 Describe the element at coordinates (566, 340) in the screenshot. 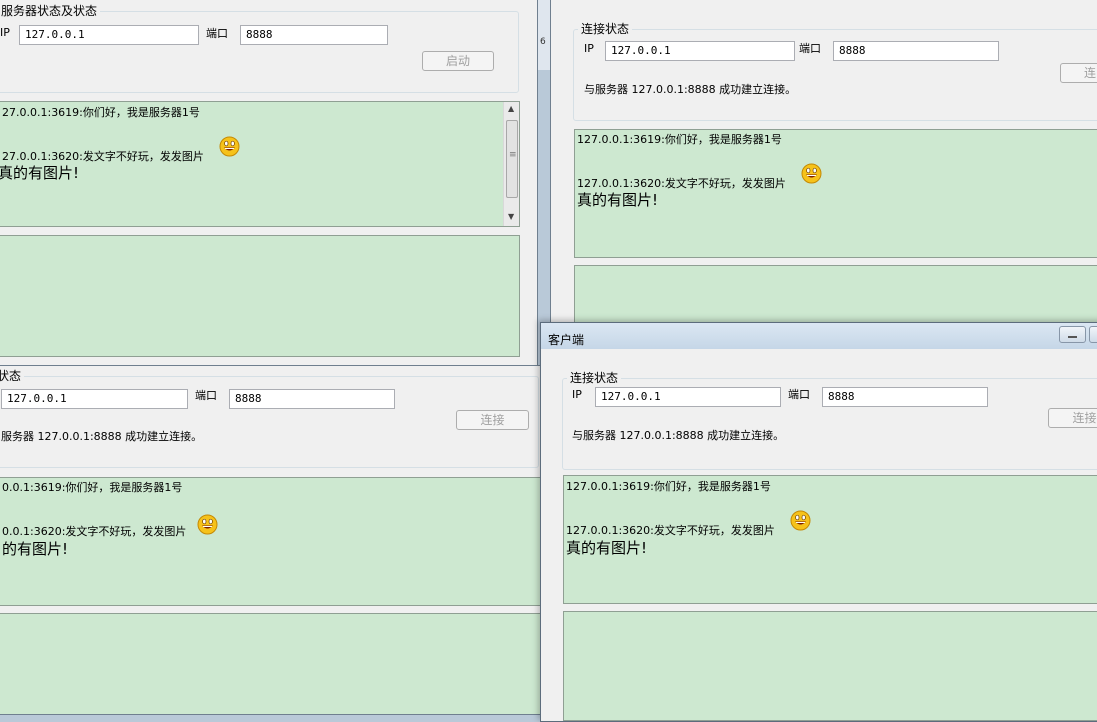

I see `window-title: 客户端` at that location.